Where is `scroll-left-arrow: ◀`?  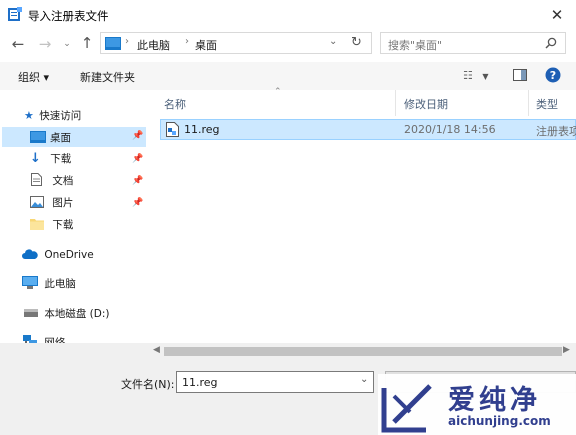
scroll-left-arrow: ◀ is located at coordinates (156, 350).